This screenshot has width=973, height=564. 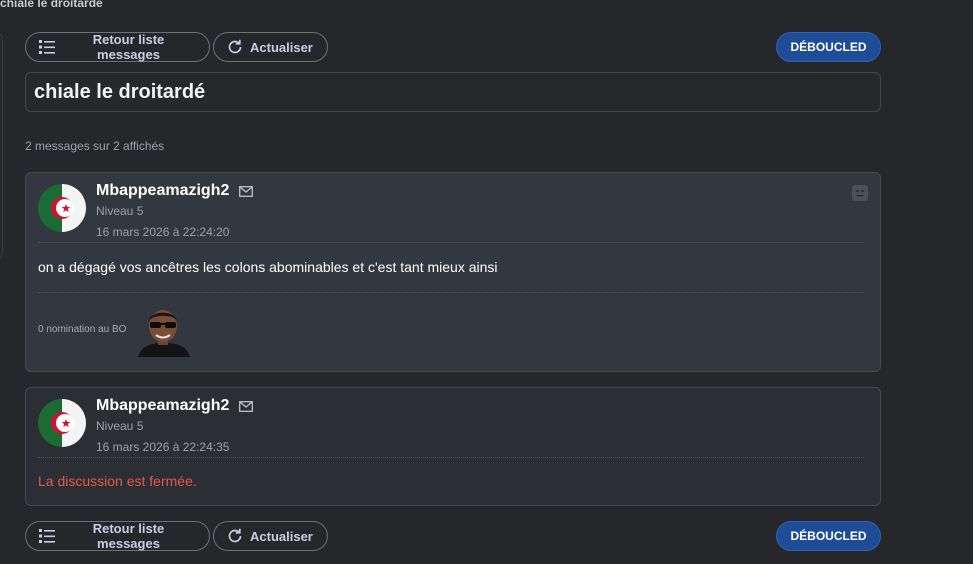 I want to click on report-icon, so click(x=860, y=193).